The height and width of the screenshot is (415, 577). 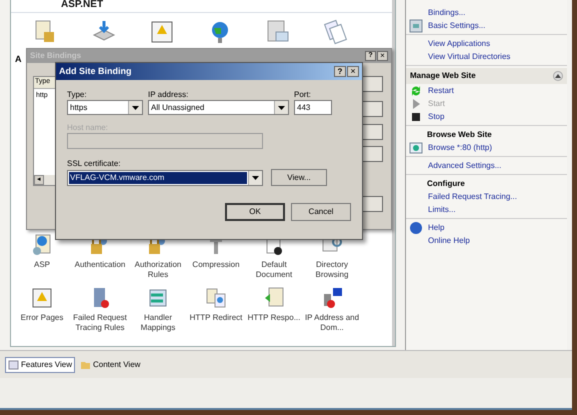 I want to click on section-header: Manage Web Site, so click(x=486, y=76).